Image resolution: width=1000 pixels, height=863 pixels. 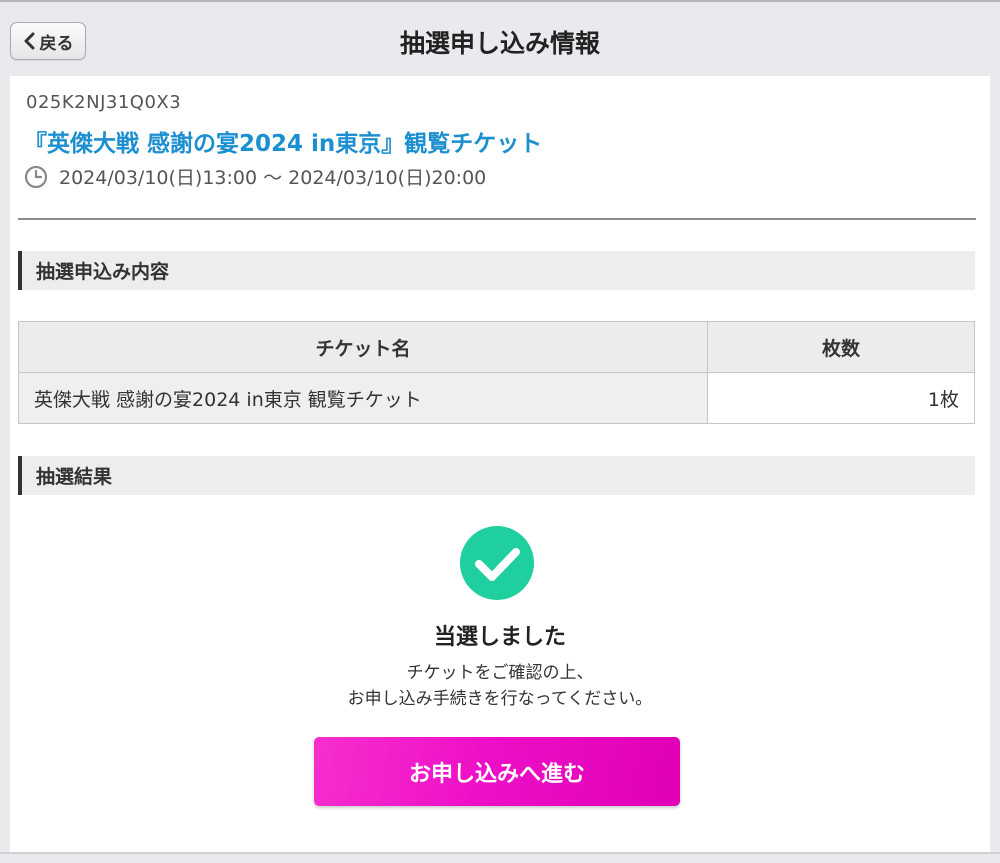 I want to click on ticket-name-cell: 英傑大戦 感謝の宴2024 in東京 観覧チケット, so click(x=363, y=398).